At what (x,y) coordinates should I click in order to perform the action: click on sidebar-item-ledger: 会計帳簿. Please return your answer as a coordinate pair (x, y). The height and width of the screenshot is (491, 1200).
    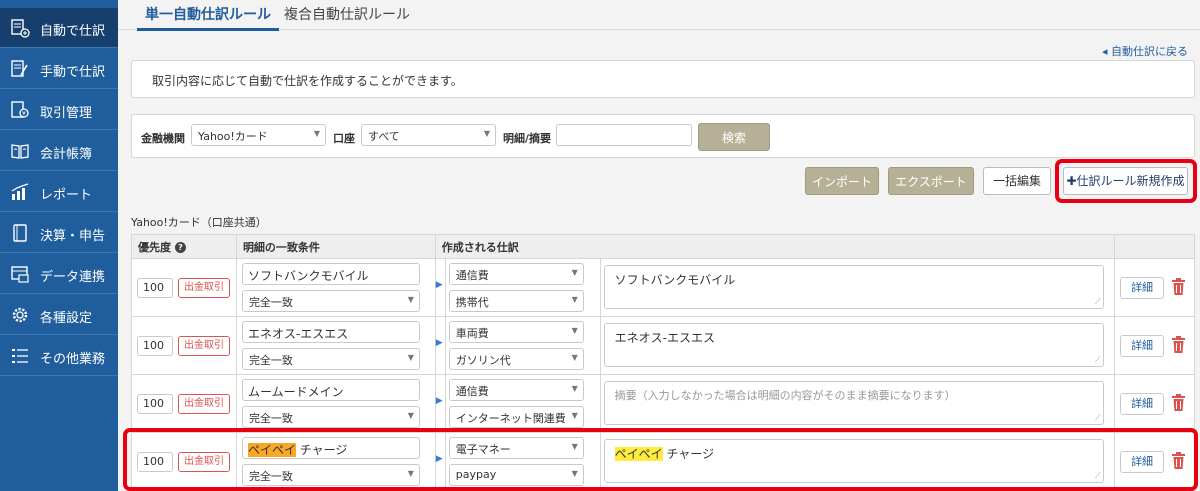
    Looking at the image, I should click on (59, 151).